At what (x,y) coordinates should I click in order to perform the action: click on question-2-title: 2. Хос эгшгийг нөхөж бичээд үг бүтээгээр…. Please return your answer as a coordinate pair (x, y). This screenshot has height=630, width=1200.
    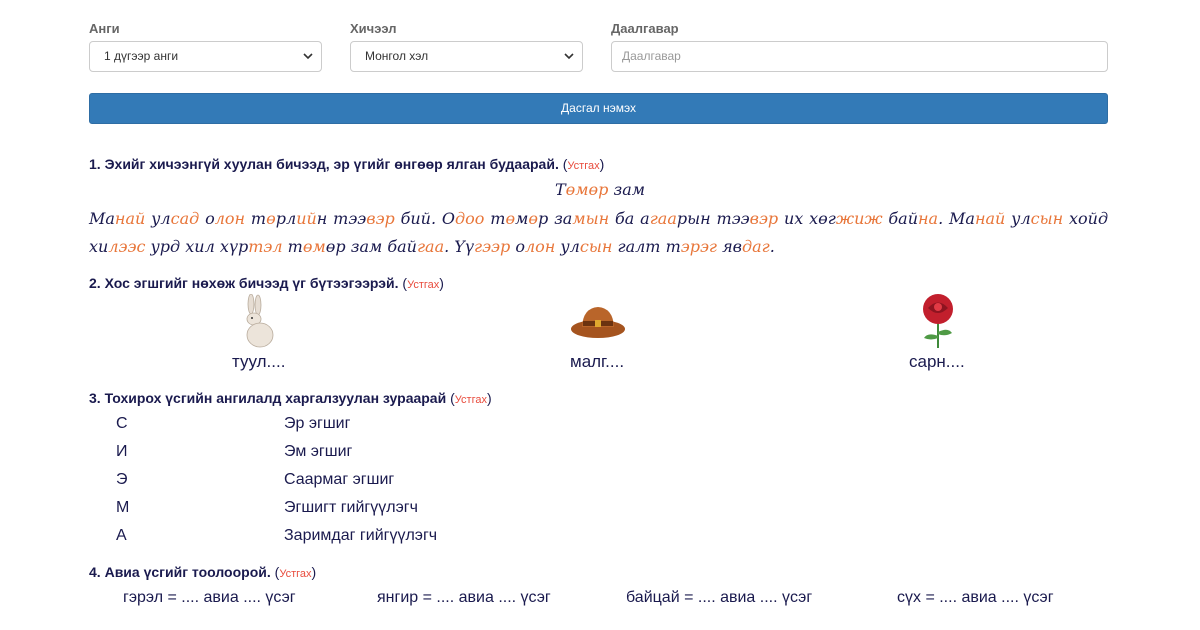
    Looking at the image, I should click on (266, 283).